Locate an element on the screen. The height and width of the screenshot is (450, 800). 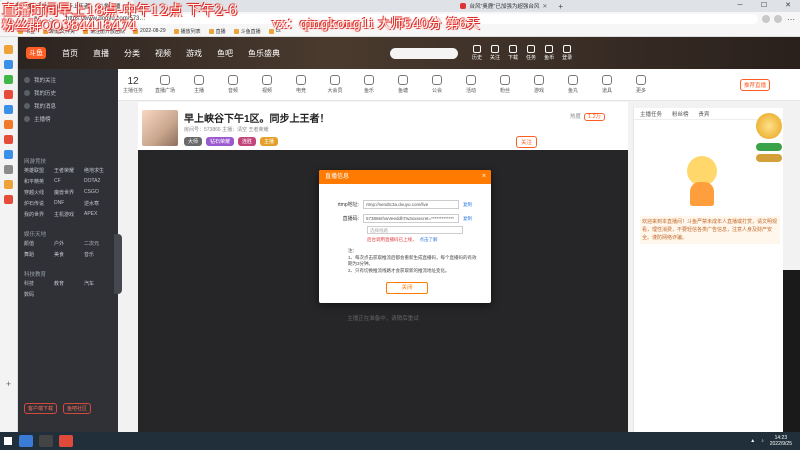
sidebar-link: 绝地求生 is located at coordinates (98, 170).